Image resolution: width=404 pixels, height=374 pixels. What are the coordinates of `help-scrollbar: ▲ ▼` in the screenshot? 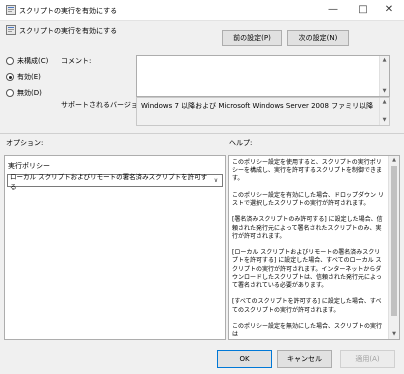 It's located at (393, 247).